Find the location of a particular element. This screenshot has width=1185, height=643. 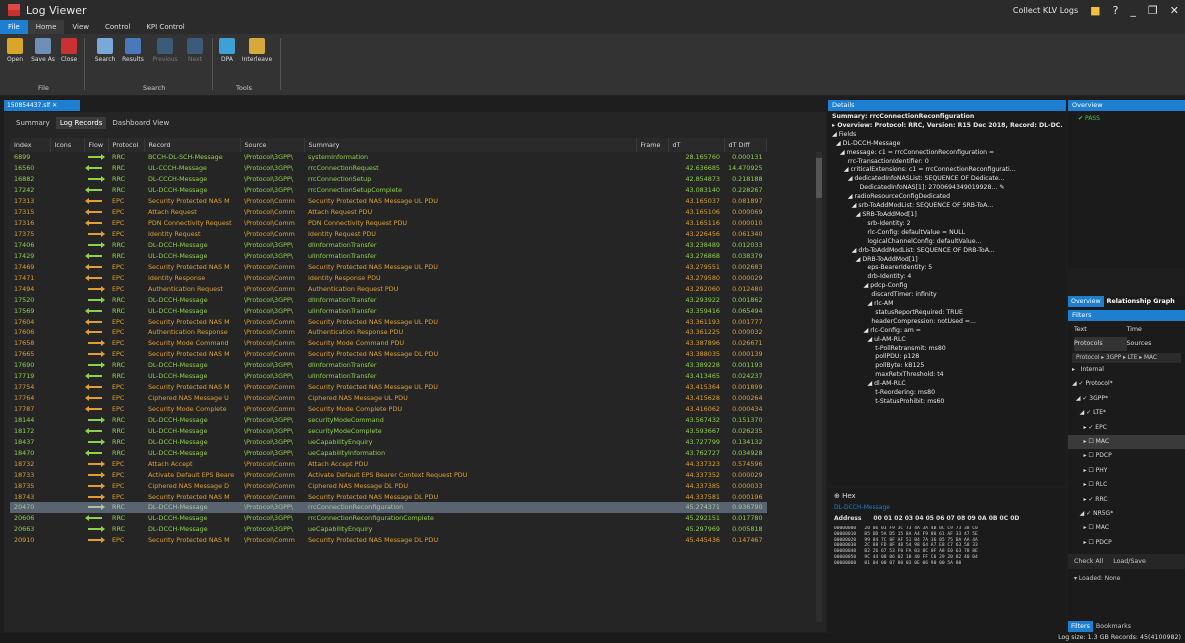

close-icon: ✕ is located at coordinates (1174, 10).